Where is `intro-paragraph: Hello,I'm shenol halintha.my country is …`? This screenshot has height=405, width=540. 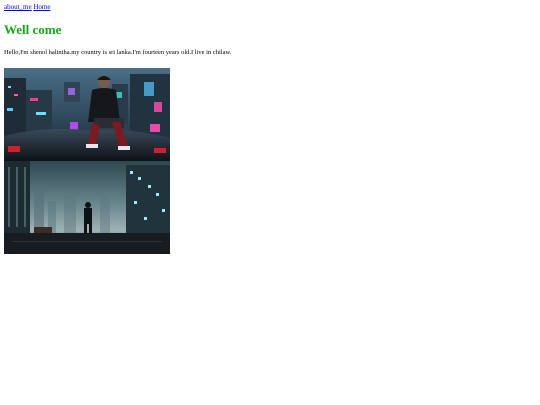
intro-paragraph: Hello,I'm shenol halintha.my country is … is located at coordinates (118, 52).